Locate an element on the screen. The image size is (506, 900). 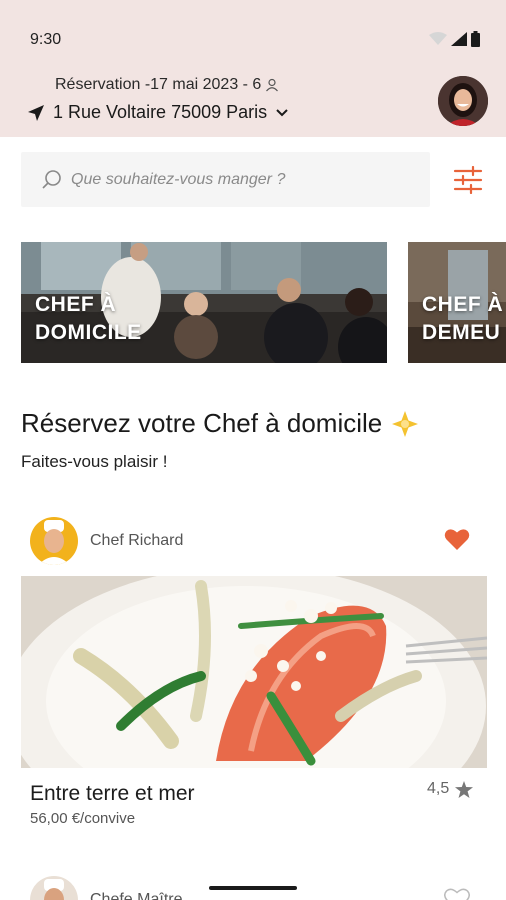
navigation-arrow-icon is located at coordinates (36, 112).